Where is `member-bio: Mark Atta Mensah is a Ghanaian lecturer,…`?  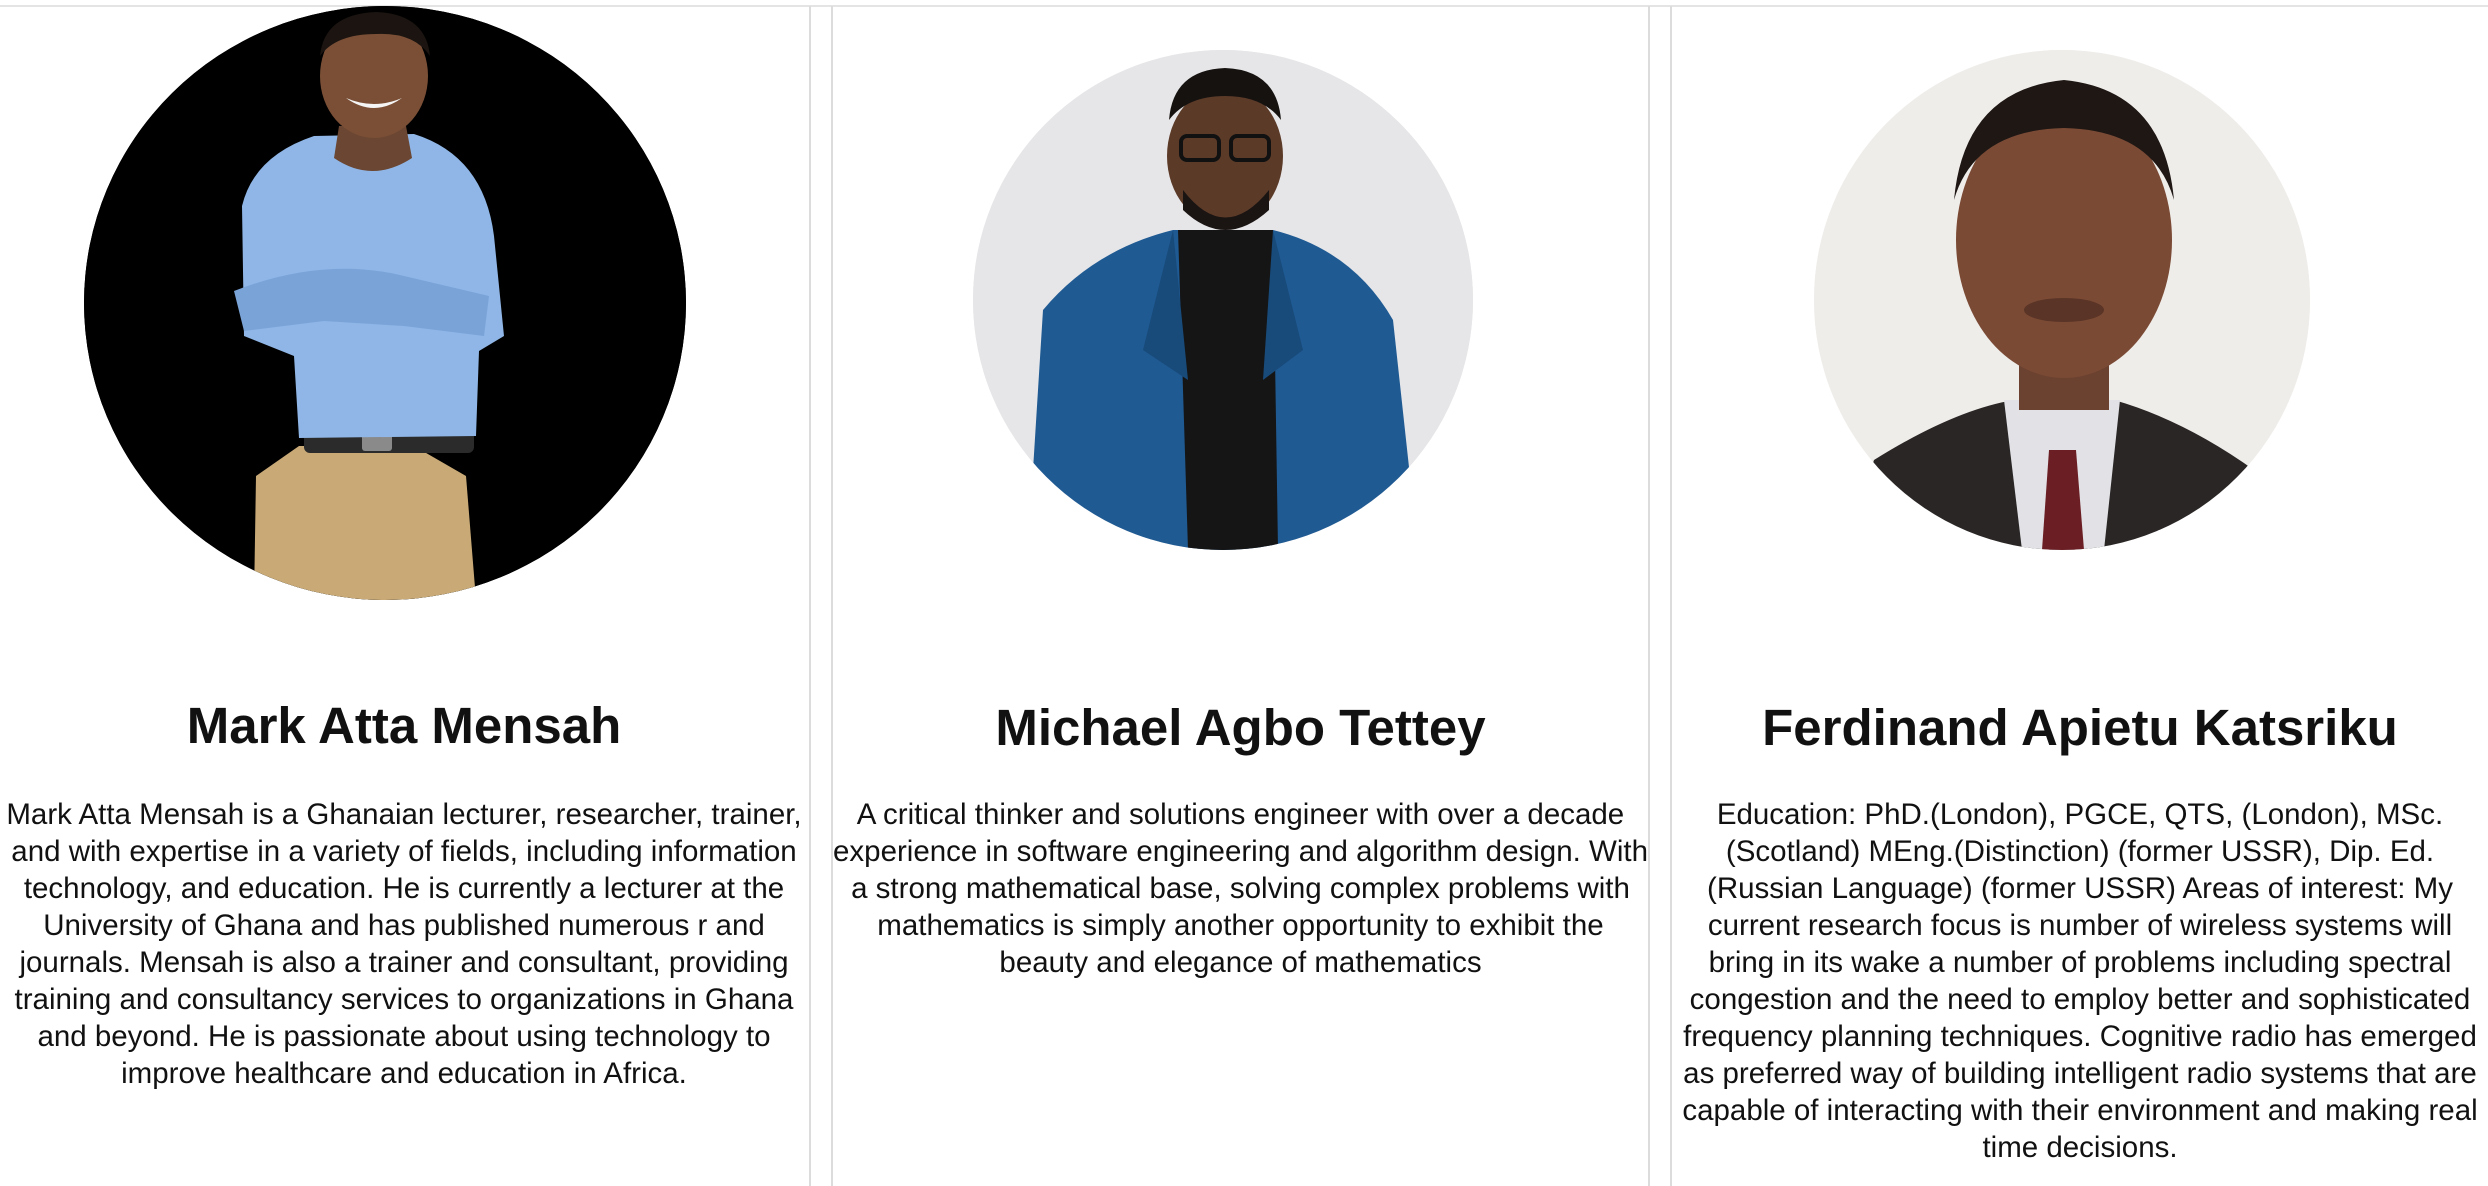 member-bio: Mark Atta Mensah is a Ghanaian lecturer,… is located at coordinates (404, 944).